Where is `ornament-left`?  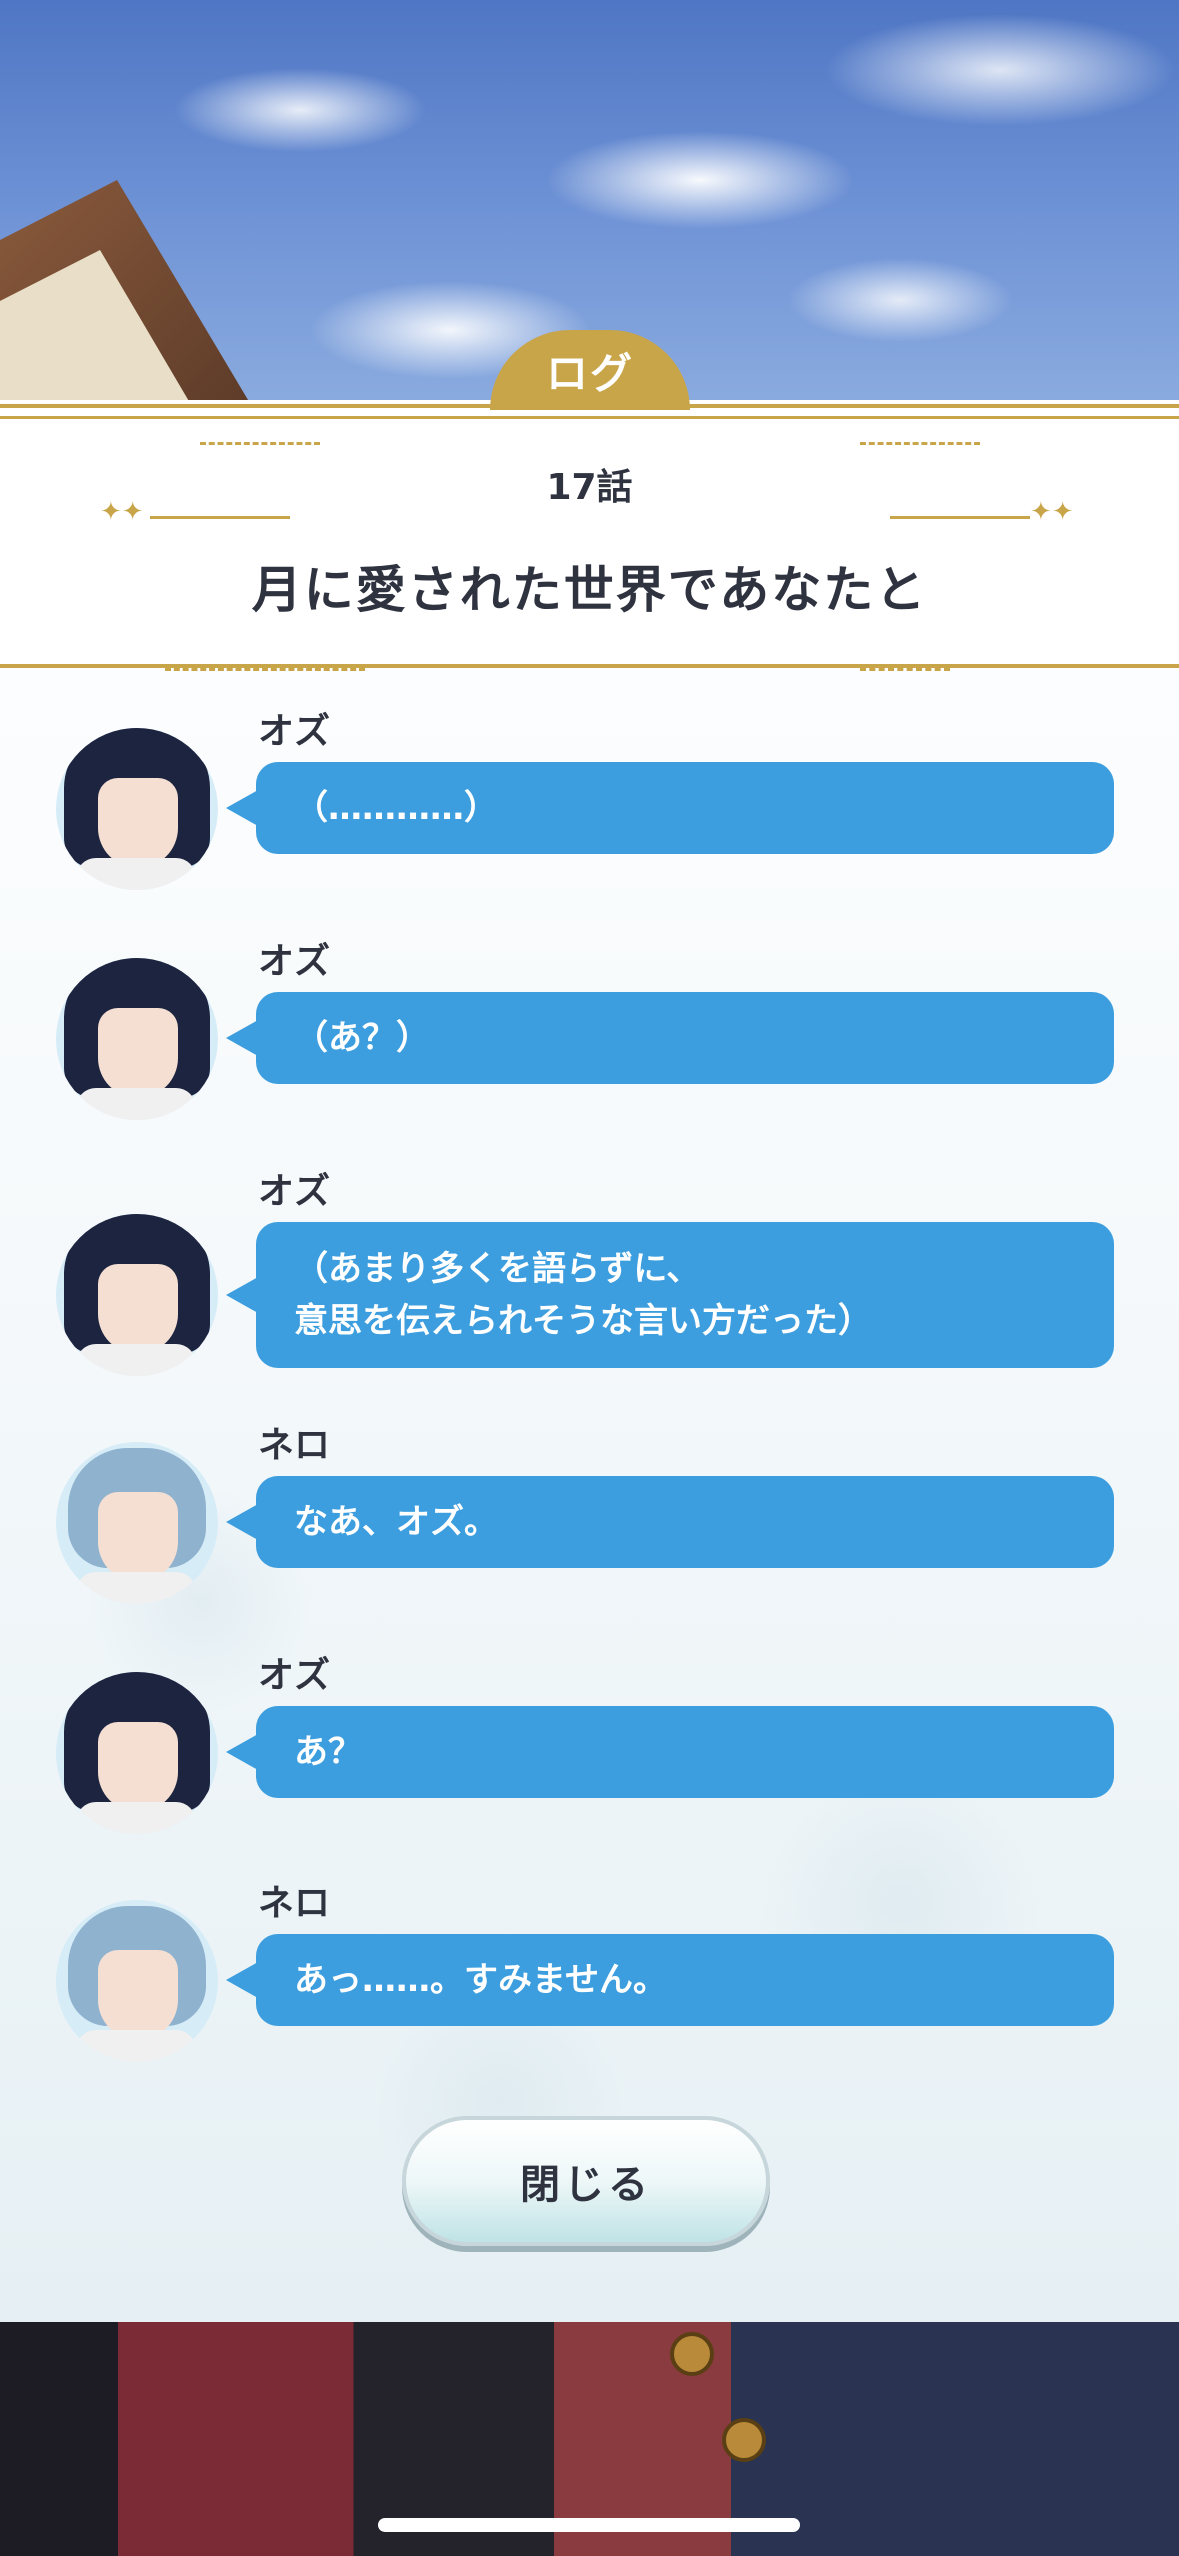
ornament-left is located at coordinates (220, 517).